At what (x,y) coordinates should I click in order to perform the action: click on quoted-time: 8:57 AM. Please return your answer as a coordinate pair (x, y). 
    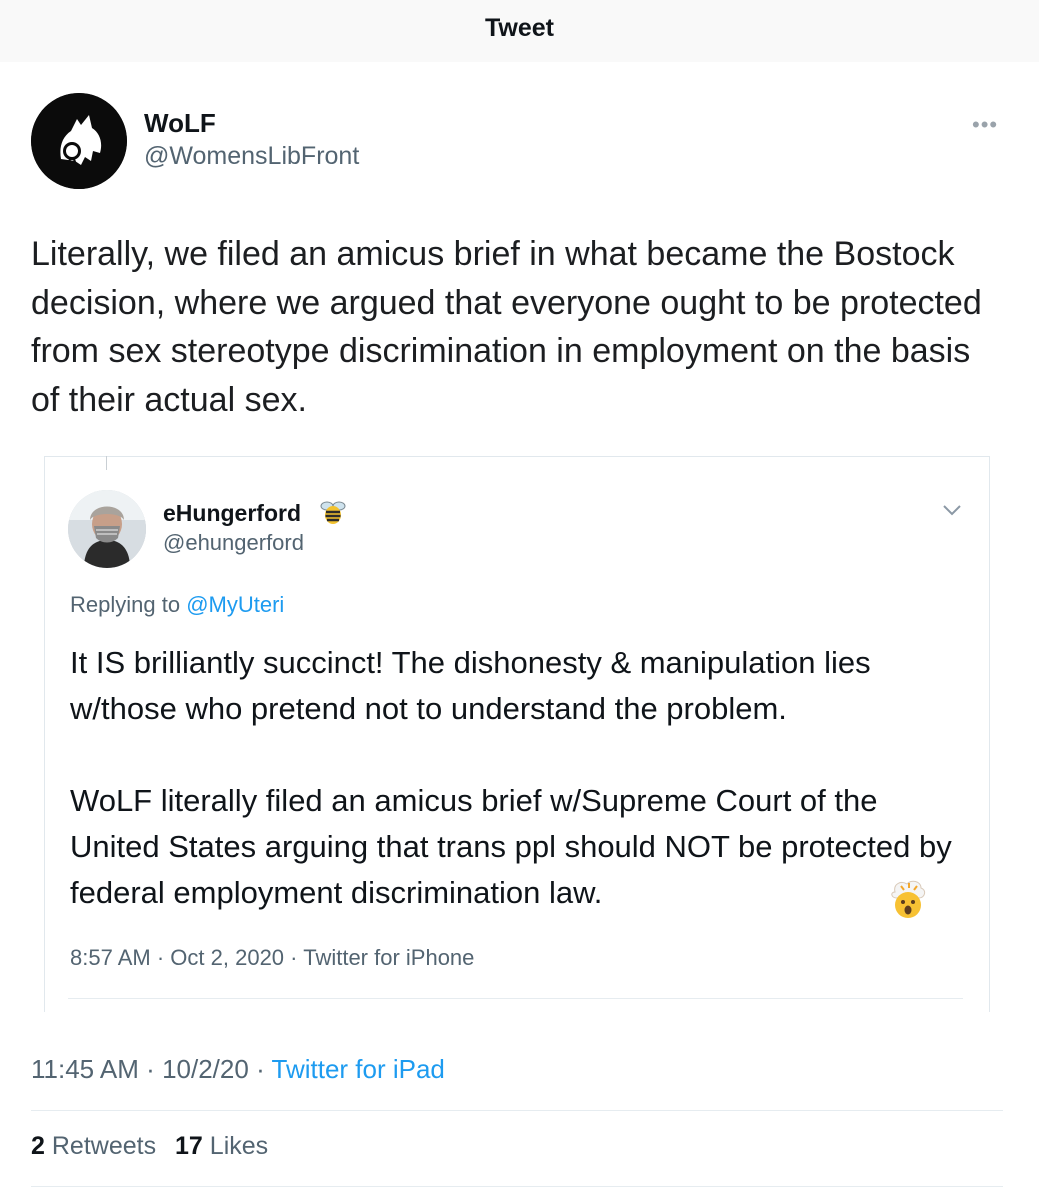
    Looking at the image, I should click on (110, 957).